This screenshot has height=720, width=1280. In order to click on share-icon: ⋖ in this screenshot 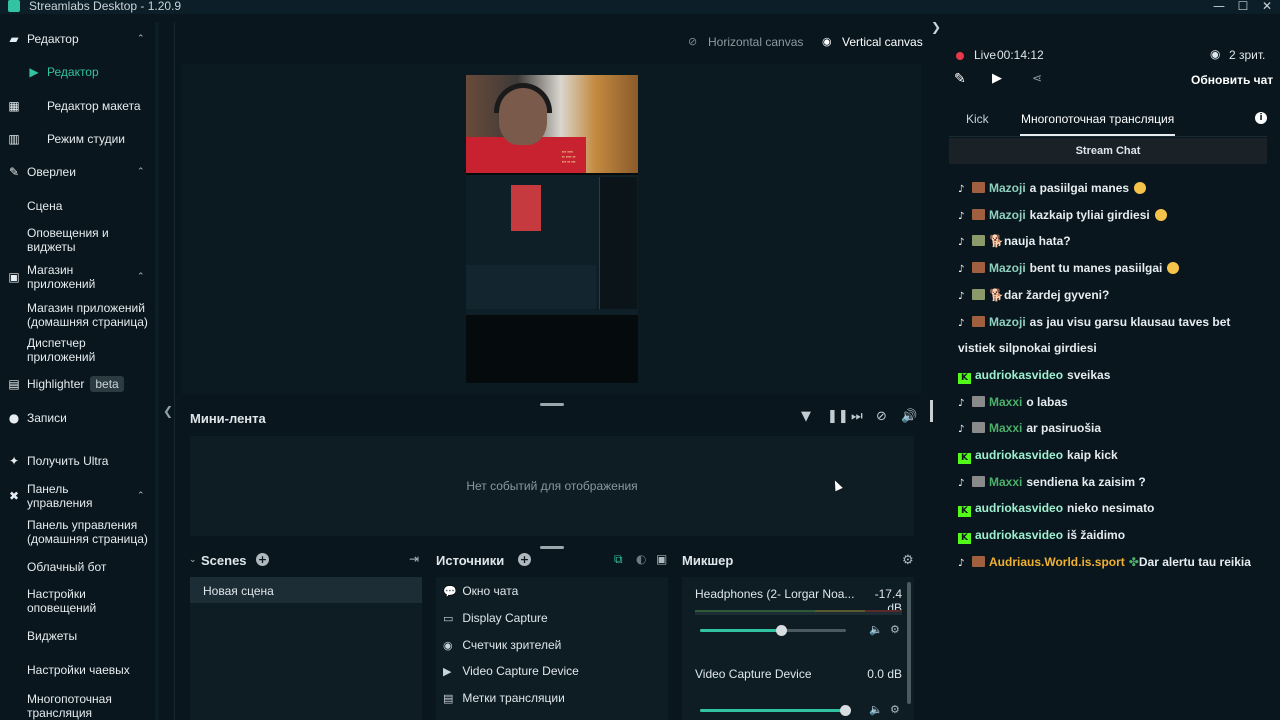, I will do `click(1037, 78)`.